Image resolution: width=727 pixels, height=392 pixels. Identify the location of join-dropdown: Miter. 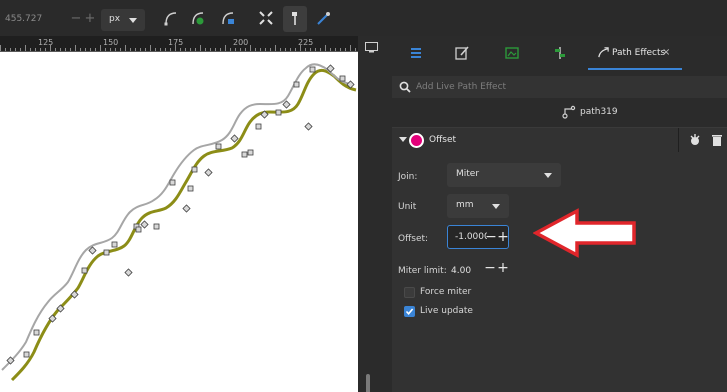
(504, 175).